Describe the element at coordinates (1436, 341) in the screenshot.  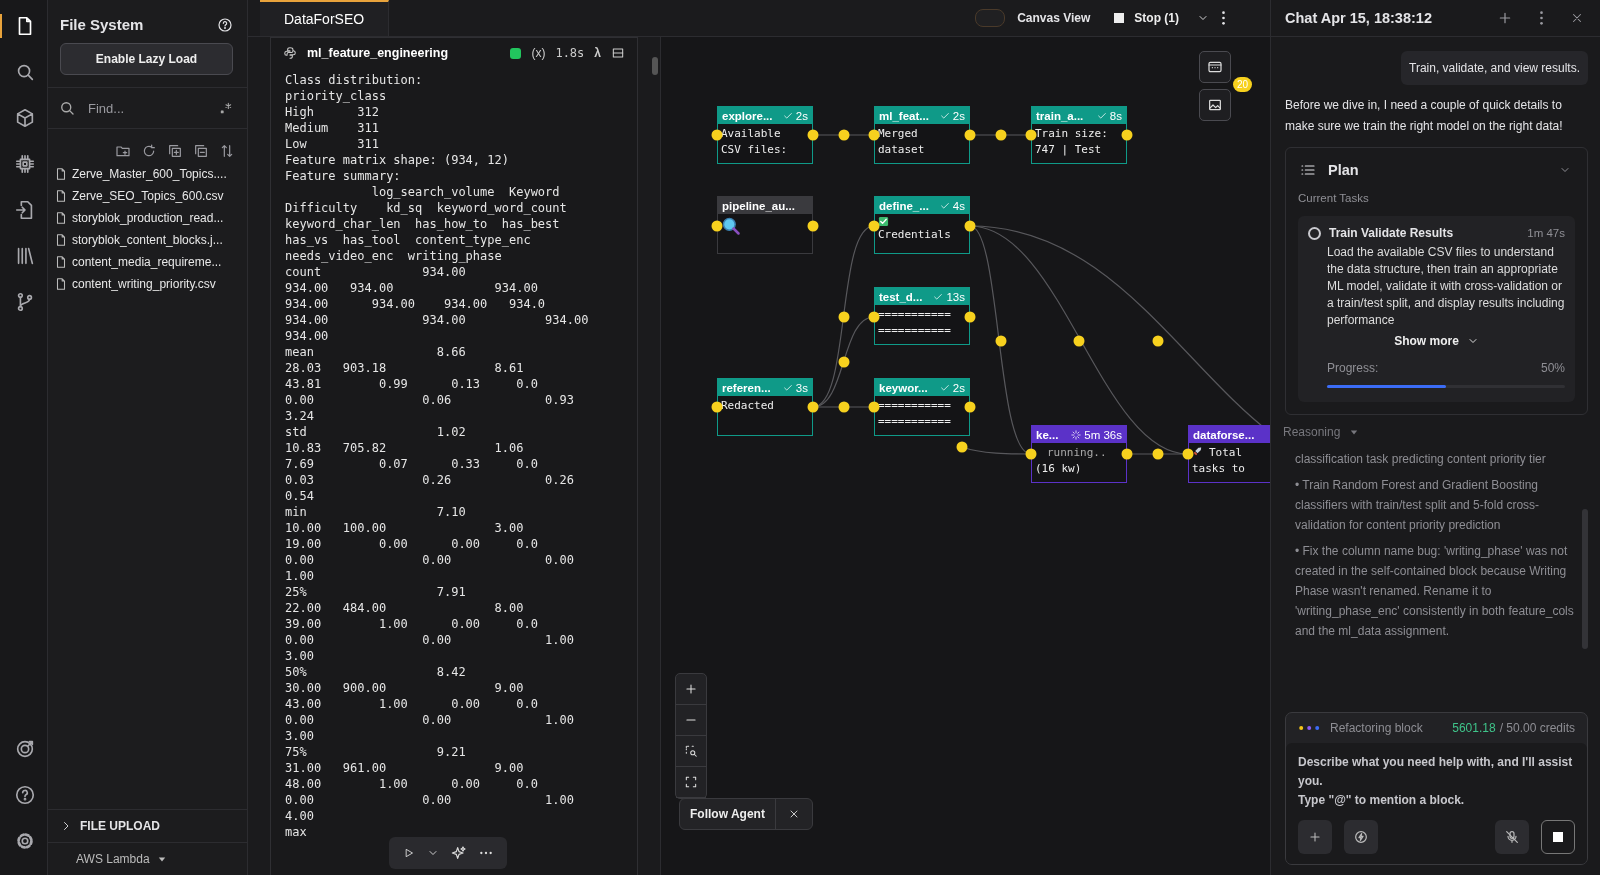
I see `show-more-button: Show more` at that location.